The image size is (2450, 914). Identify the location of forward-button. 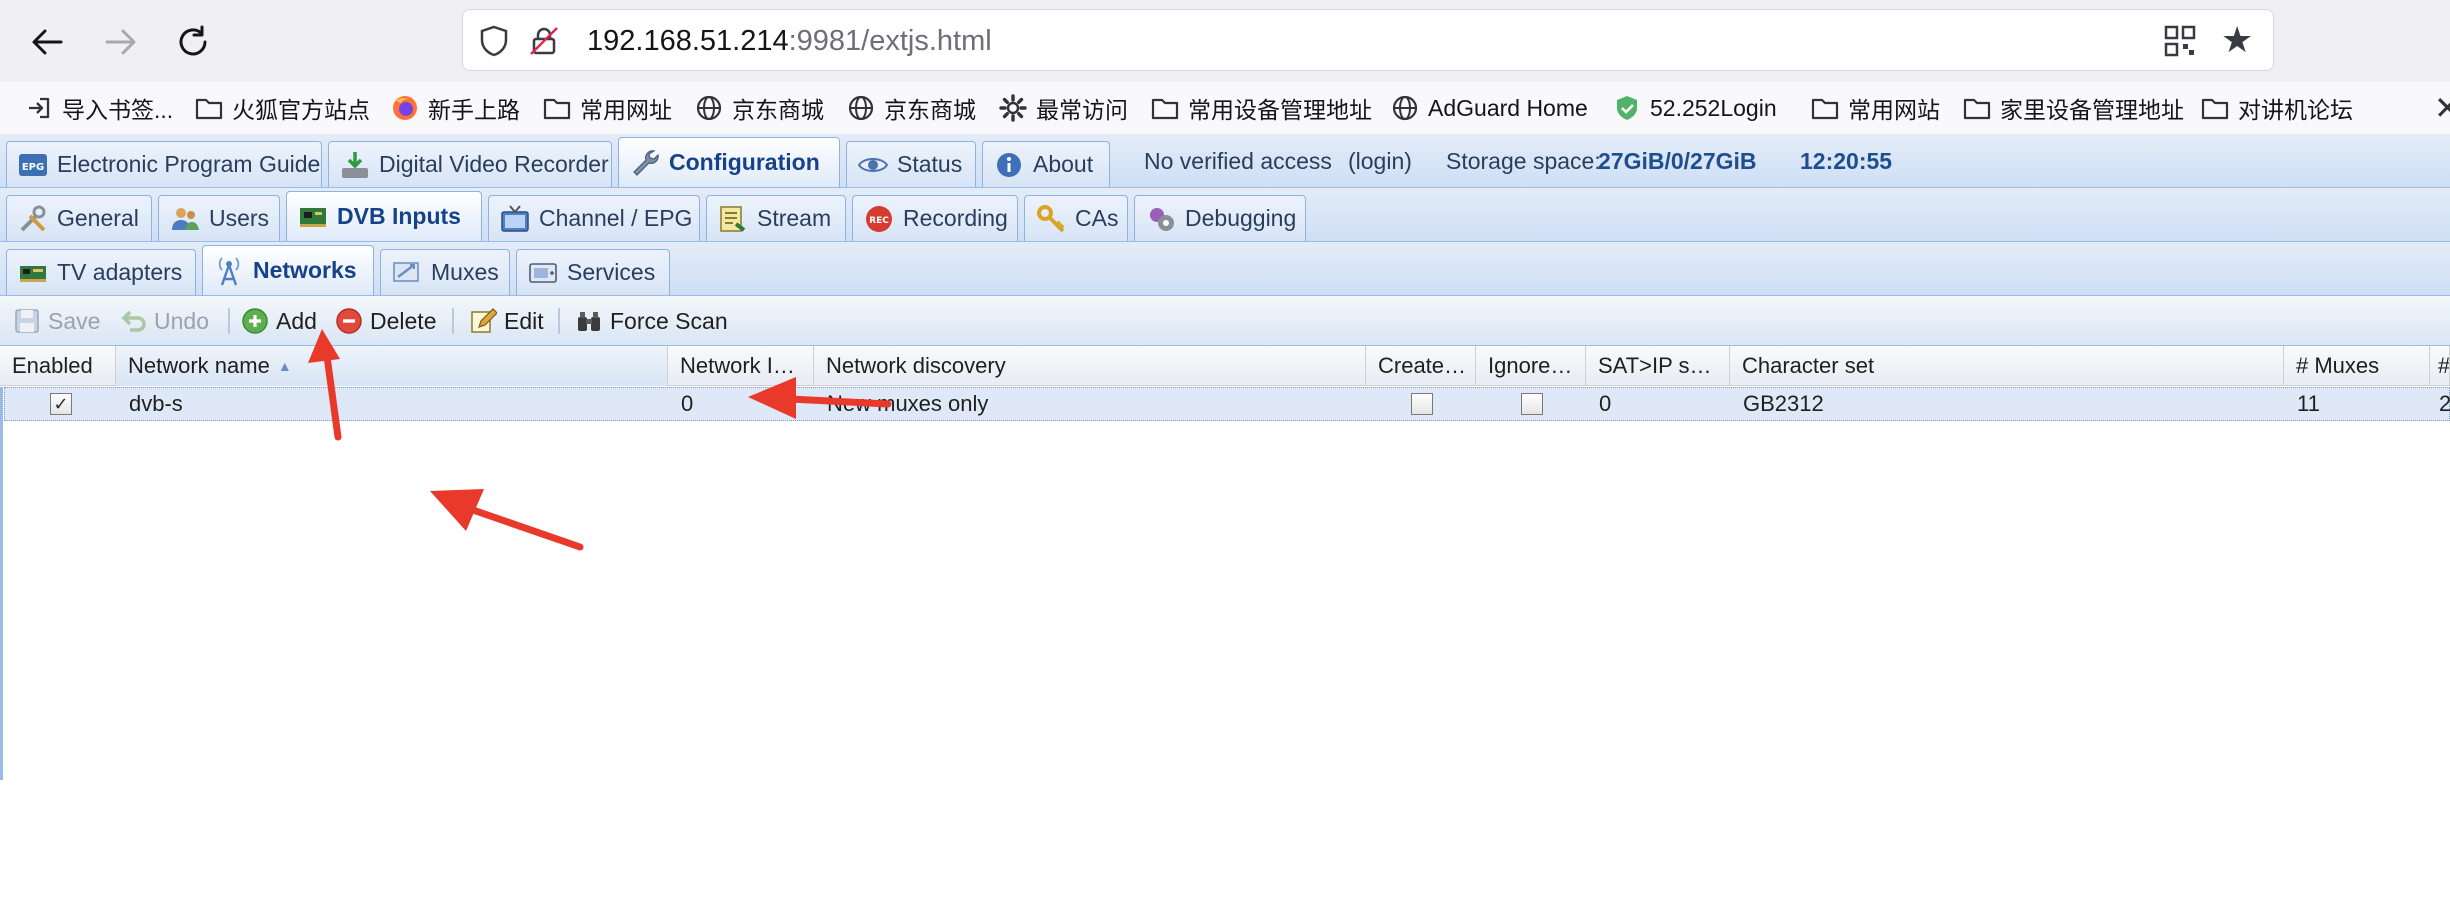
(121, 42).